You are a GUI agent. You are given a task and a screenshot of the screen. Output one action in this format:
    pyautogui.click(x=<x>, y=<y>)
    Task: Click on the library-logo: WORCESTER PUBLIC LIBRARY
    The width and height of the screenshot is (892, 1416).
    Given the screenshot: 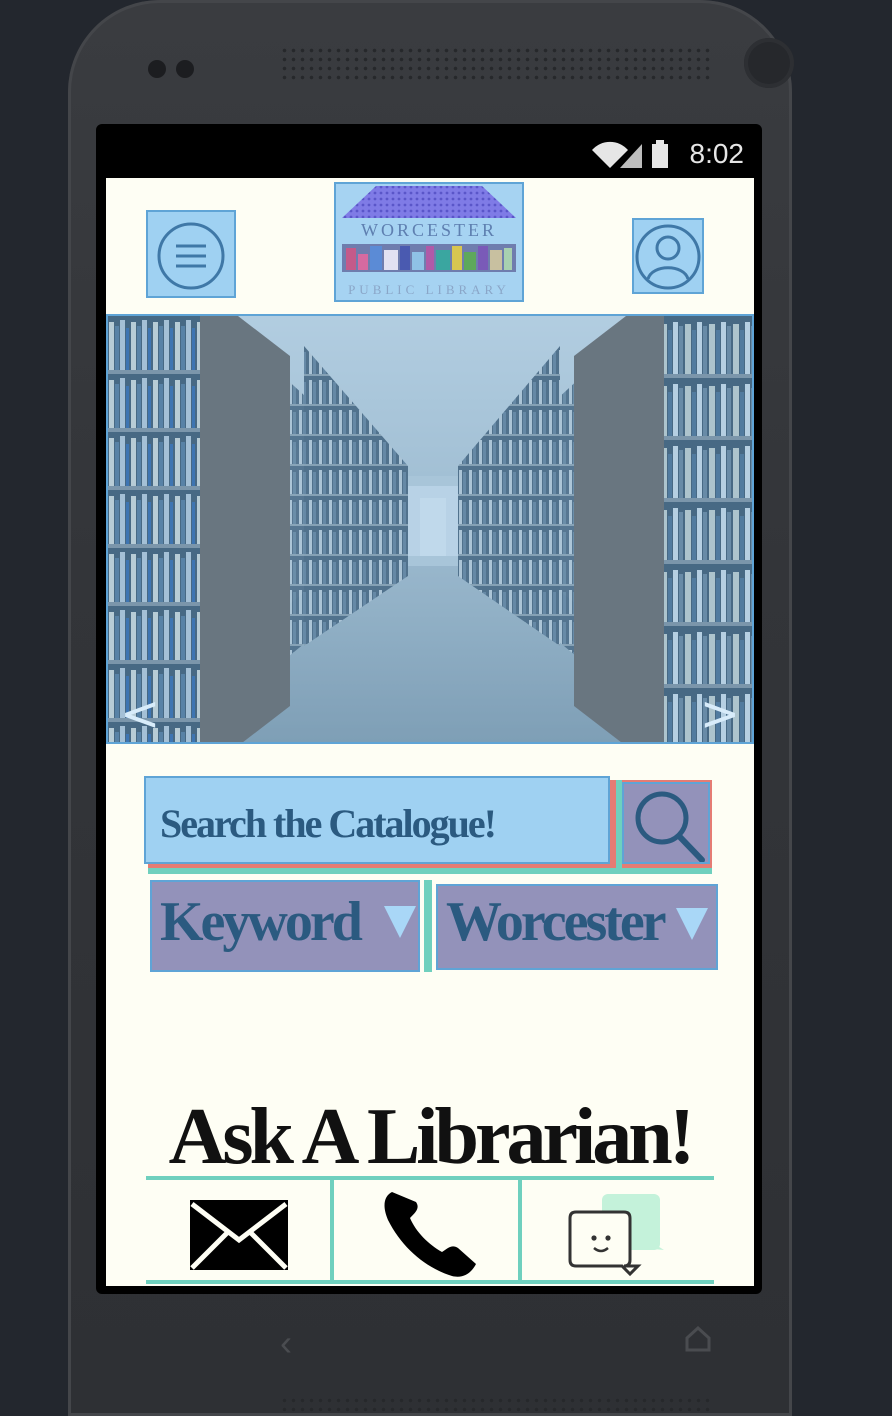 What is the action you would take?
    pyautogui.click(x=429, y=242)
    